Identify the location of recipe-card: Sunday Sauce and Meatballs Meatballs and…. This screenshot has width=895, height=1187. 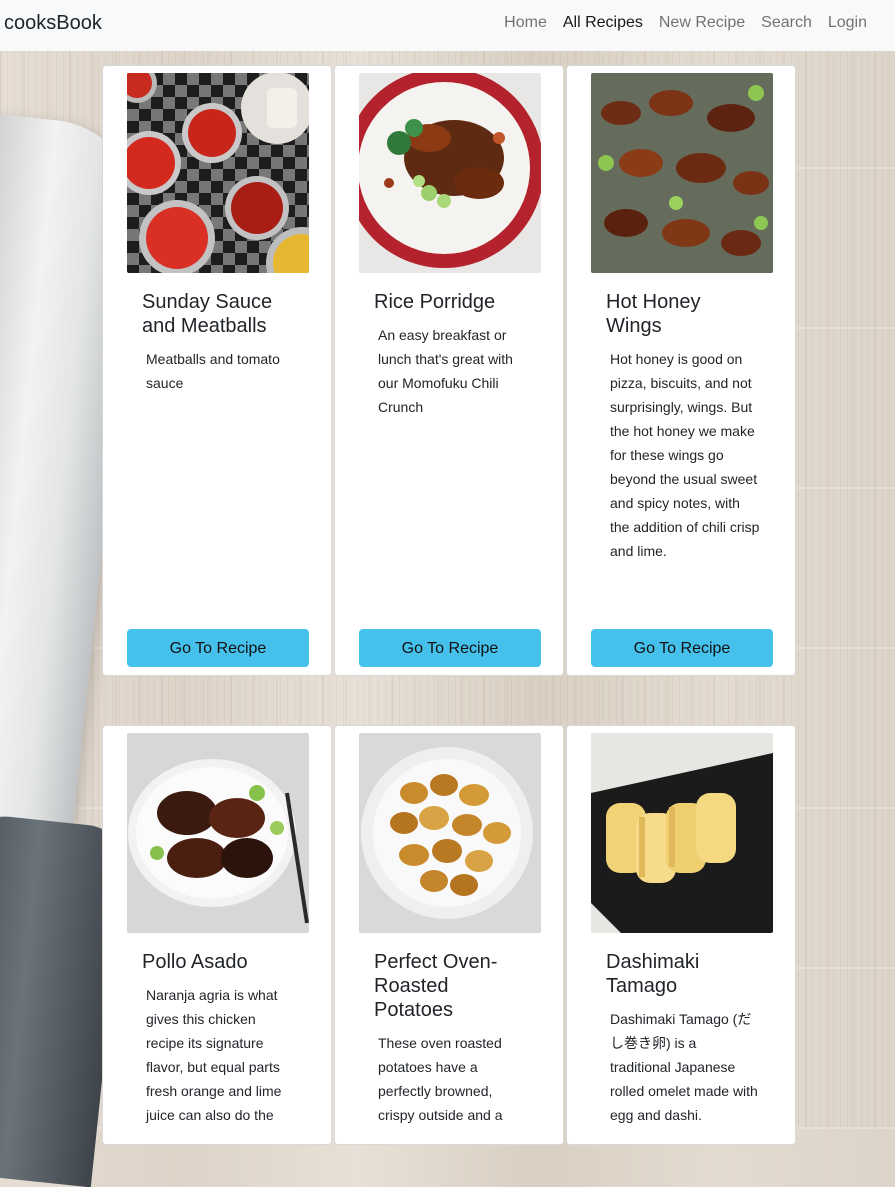
(217, 370).